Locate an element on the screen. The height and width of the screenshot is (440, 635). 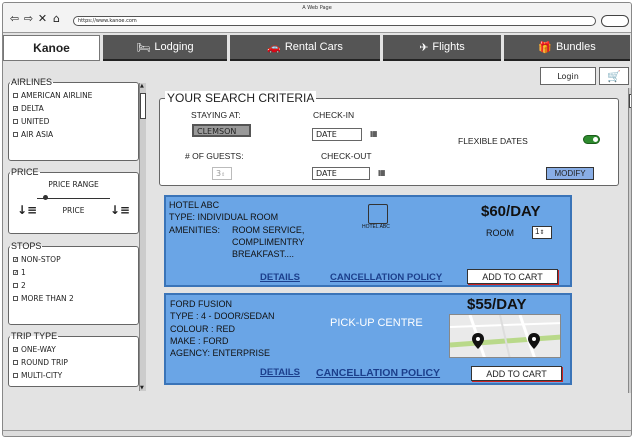
stops-option: MORE THAN 2 is located at coordinates (73, 298).